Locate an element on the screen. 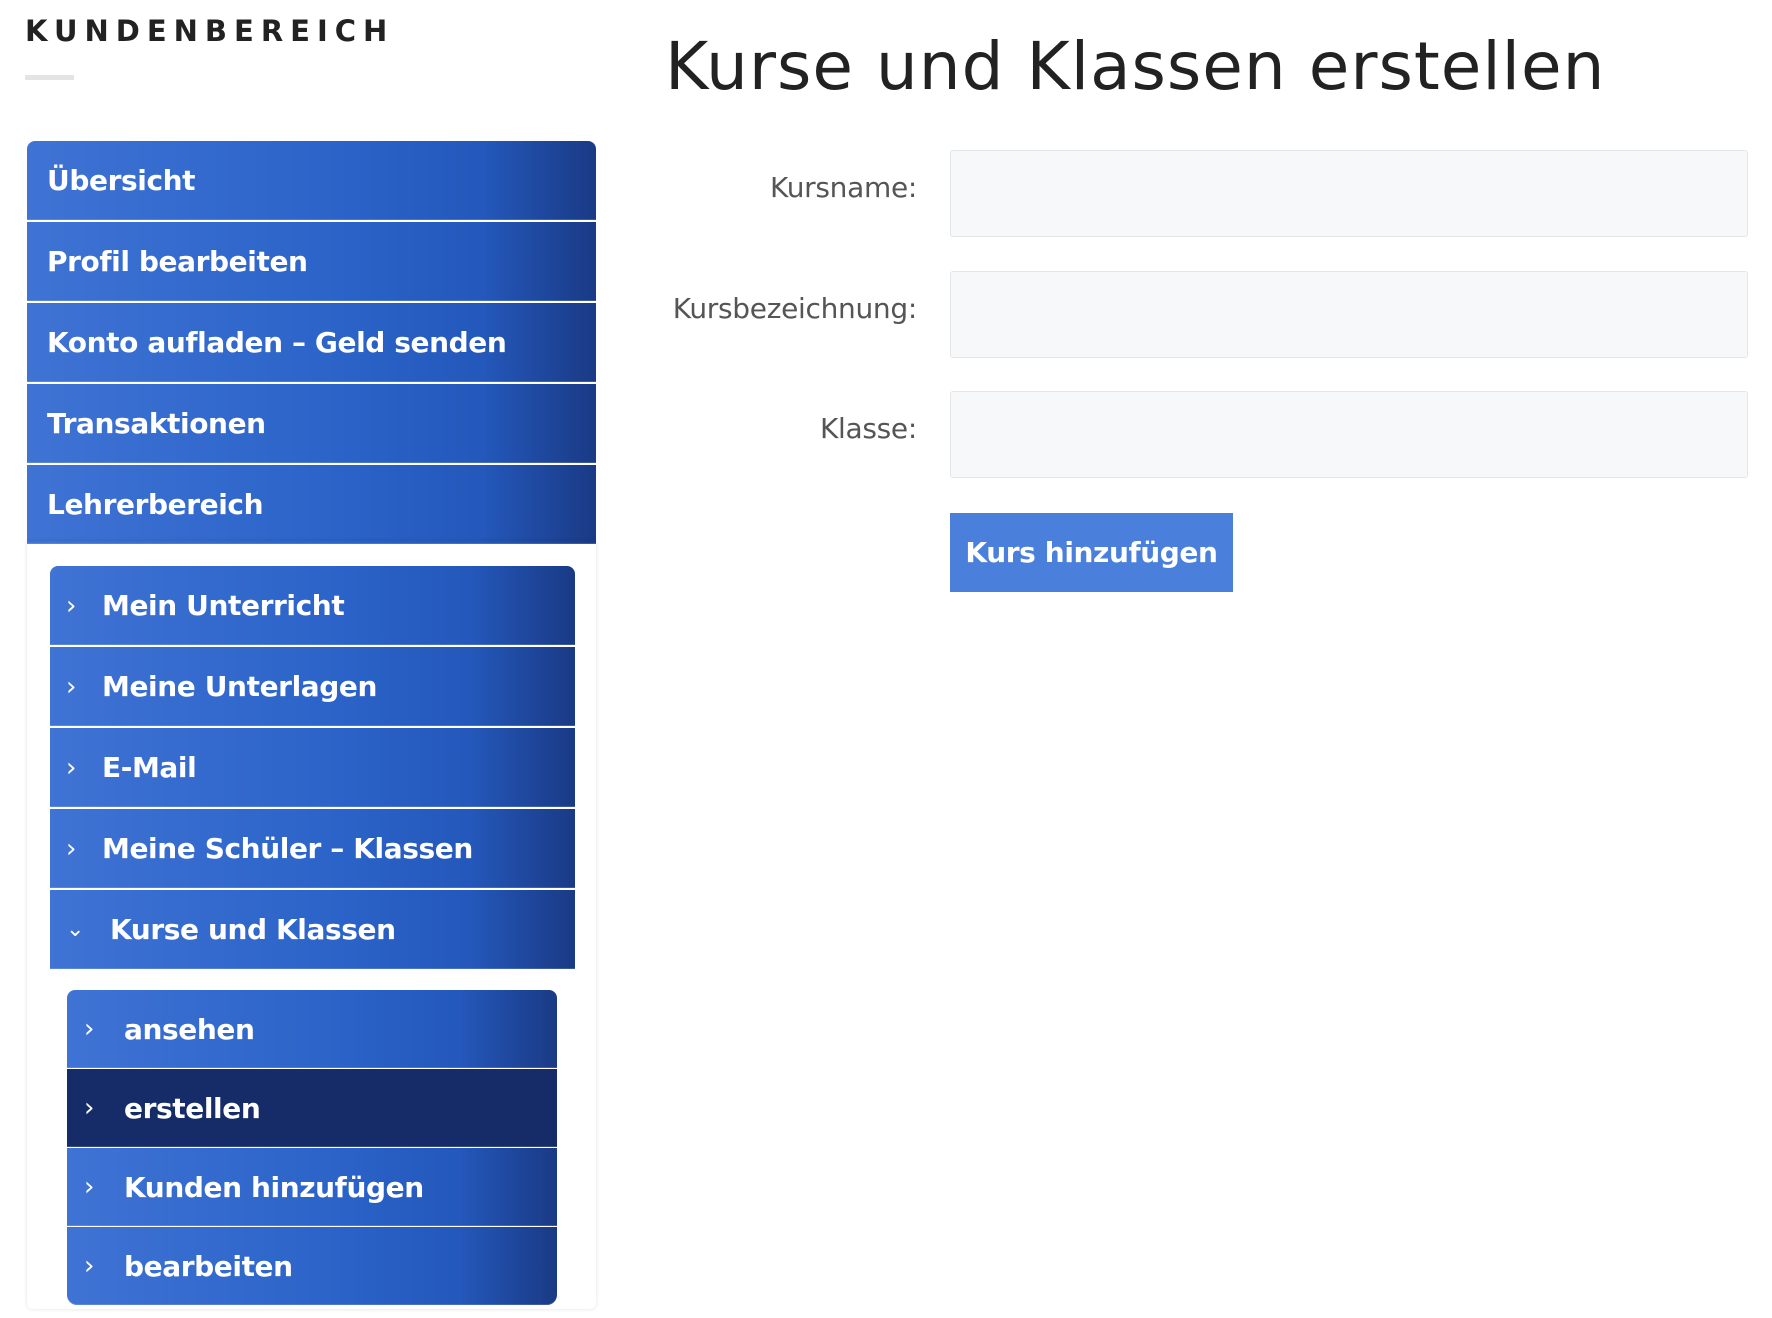  page-title: Kurse und Klassen erstellen is located at coordinates (1135, 66).